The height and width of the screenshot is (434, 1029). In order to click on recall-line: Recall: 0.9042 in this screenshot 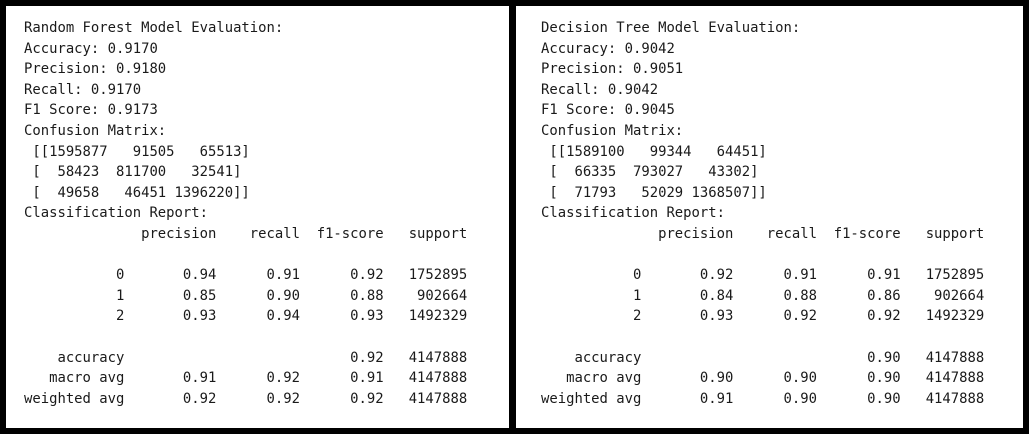, I will do `click(600, 89)`.